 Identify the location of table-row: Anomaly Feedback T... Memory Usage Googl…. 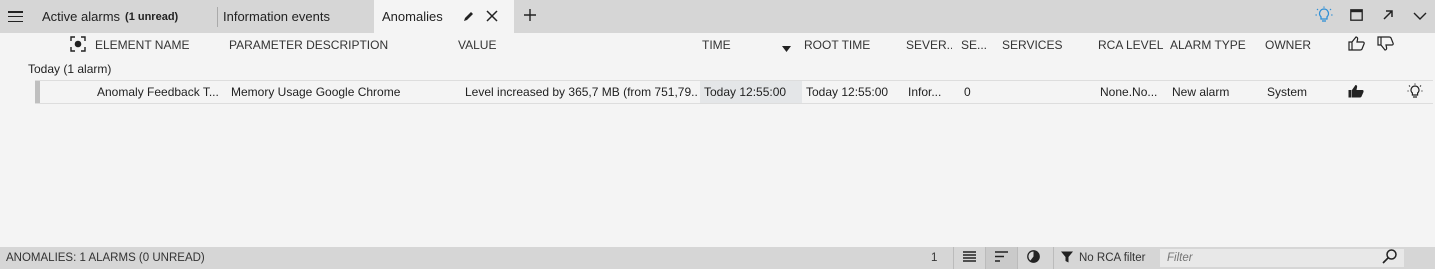
(734, 92).